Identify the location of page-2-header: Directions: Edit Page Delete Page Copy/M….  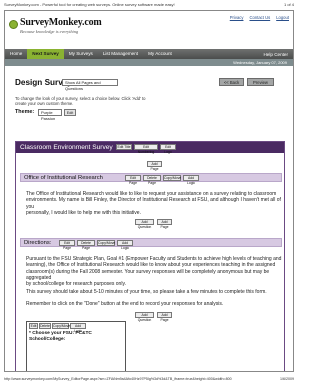
(151, 244).